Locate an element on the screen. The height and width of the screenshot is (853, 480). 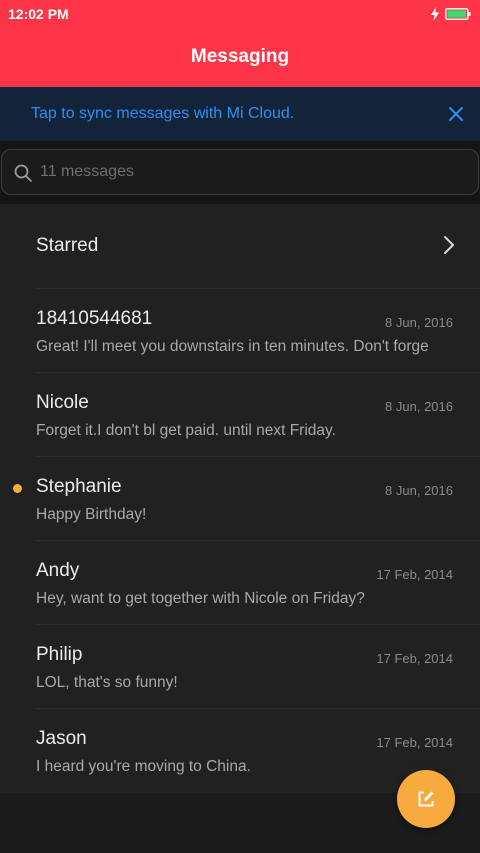
starred-row: Starred is located at coordinates (240, 246).